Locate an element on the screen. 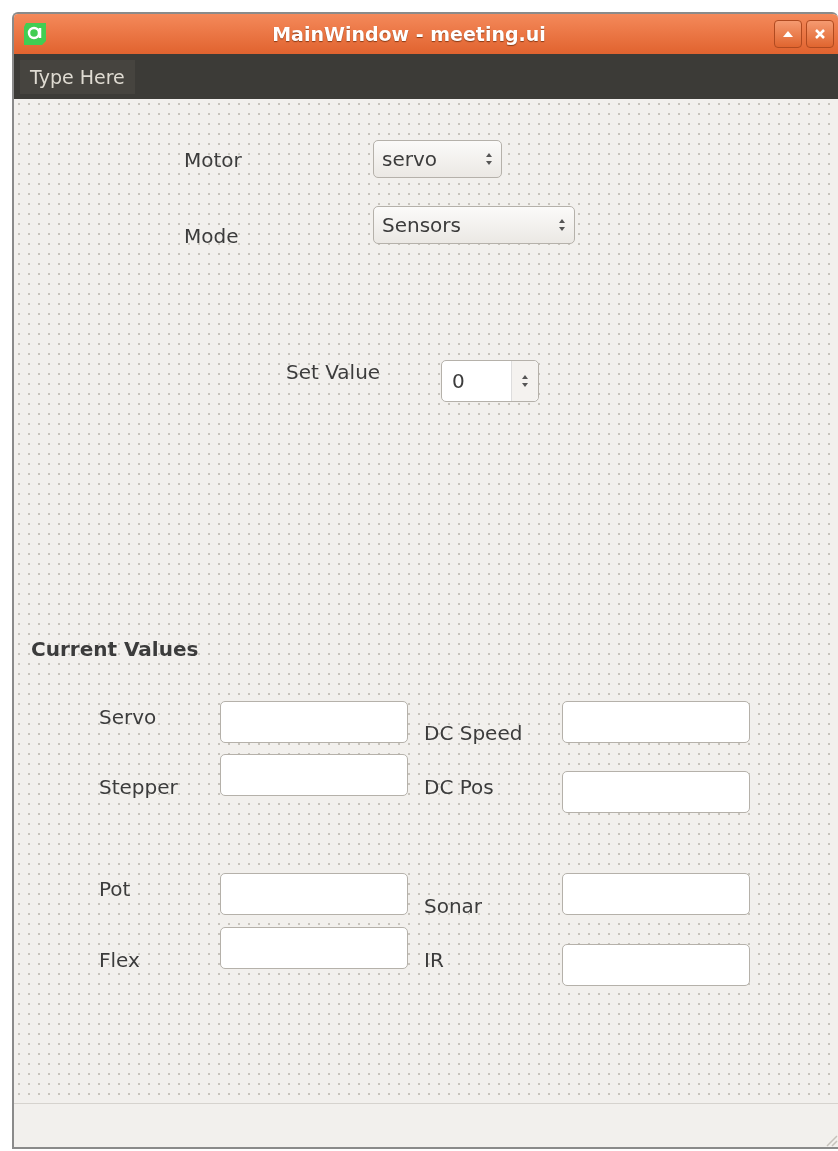 Image resolution: width=838 pixels, height=1151 pixels. close-button is located at coordinates (820, 34).